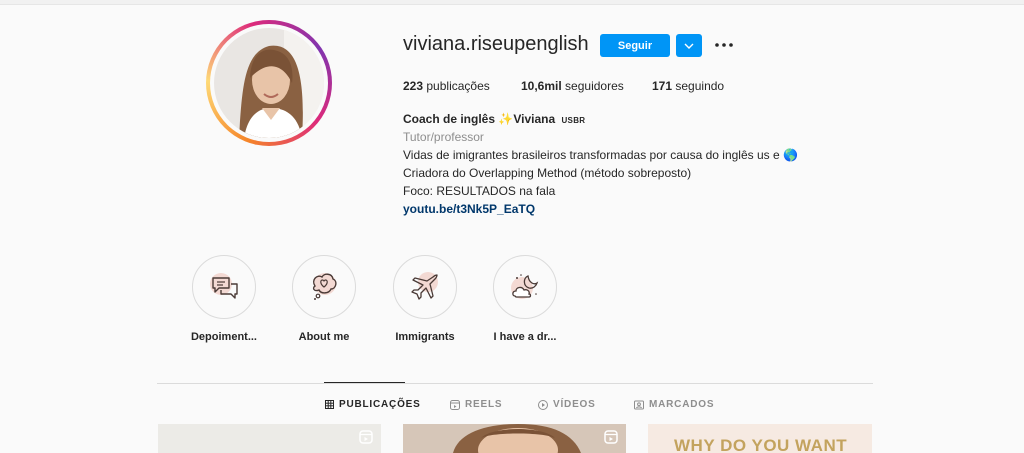 The image size is (1024, 453). I want to click on profile-username: viviana.riseupenglish, so click(496, 44).